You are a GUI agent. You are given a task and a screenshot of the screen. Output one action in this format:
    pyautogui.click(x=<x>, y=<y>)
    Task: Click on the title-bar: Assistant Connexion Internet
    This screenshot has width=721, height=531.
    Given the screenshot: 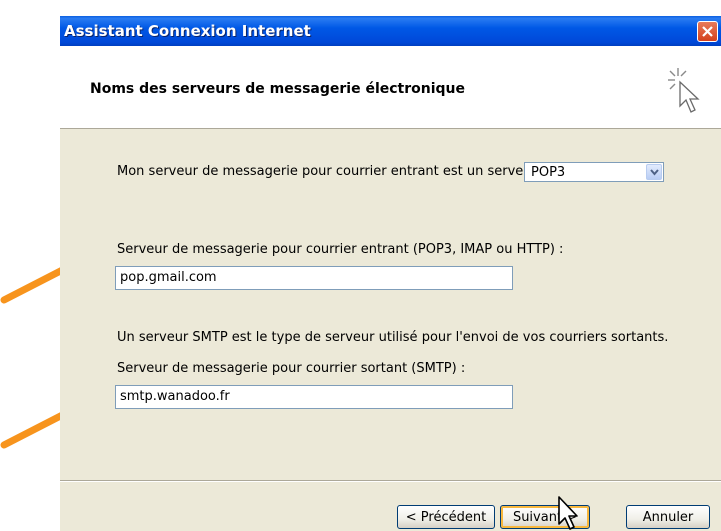 What is the action you would take?
    pyautogui.click(x=390, y=31)
    